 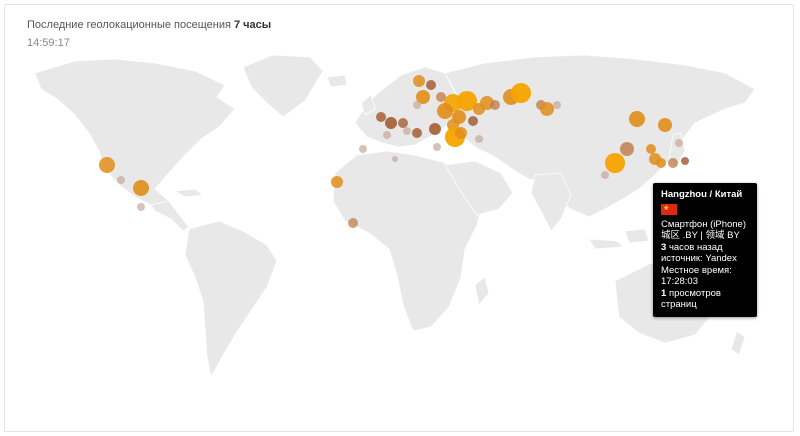 What do you see at coordinates (664, 293) in the screenshot?
I see `tooltip-pageviews-count: 1` at bounding box center [664, 293].